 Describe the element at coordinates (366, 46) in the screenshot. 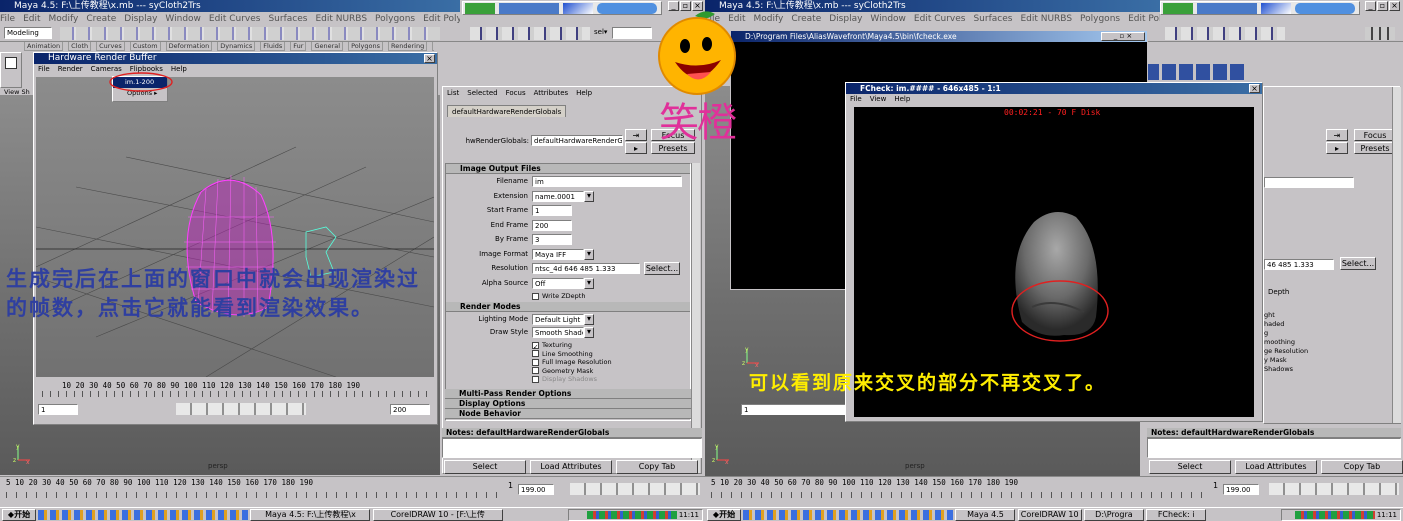

I see `shelf-tab-polygons: Polygons` at that location.